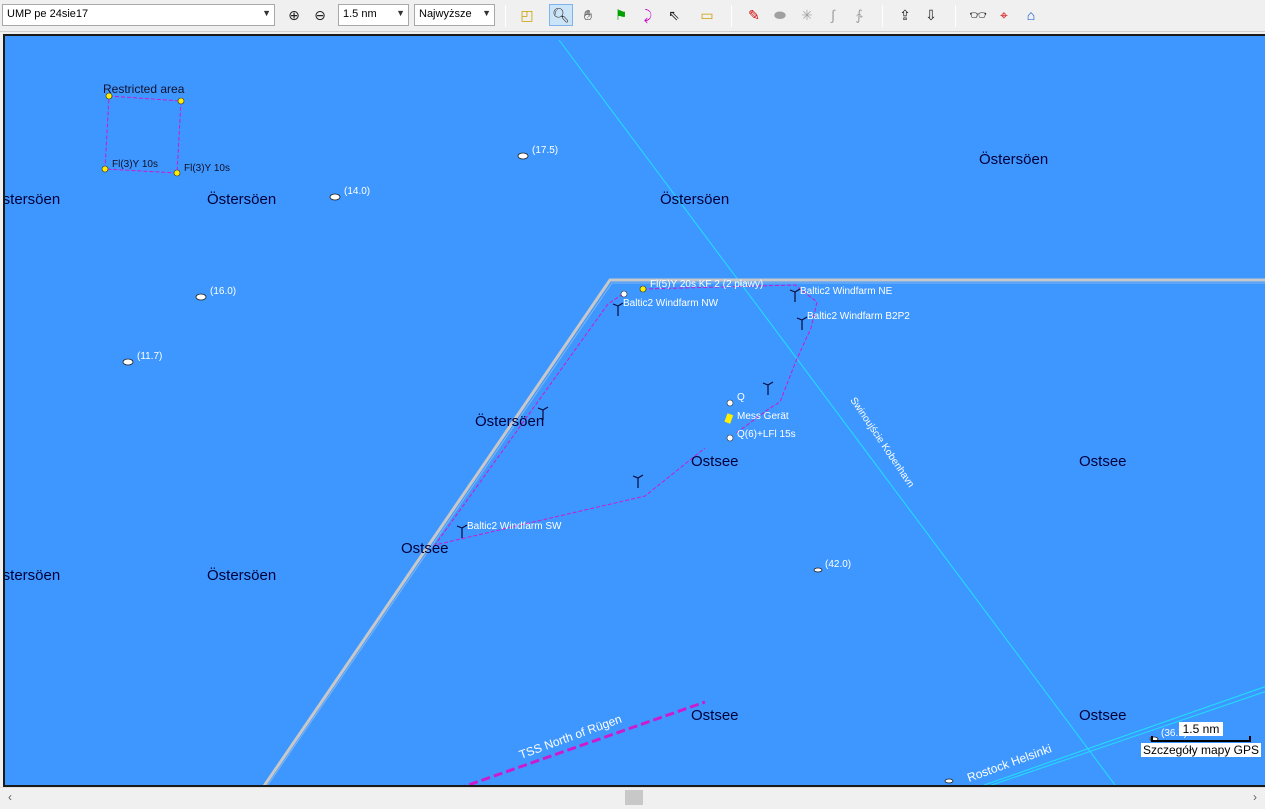 This screenshot has height=809, width=1265. I want to click on zoom-tool-icon: 🔍︎, so click(561, 14).